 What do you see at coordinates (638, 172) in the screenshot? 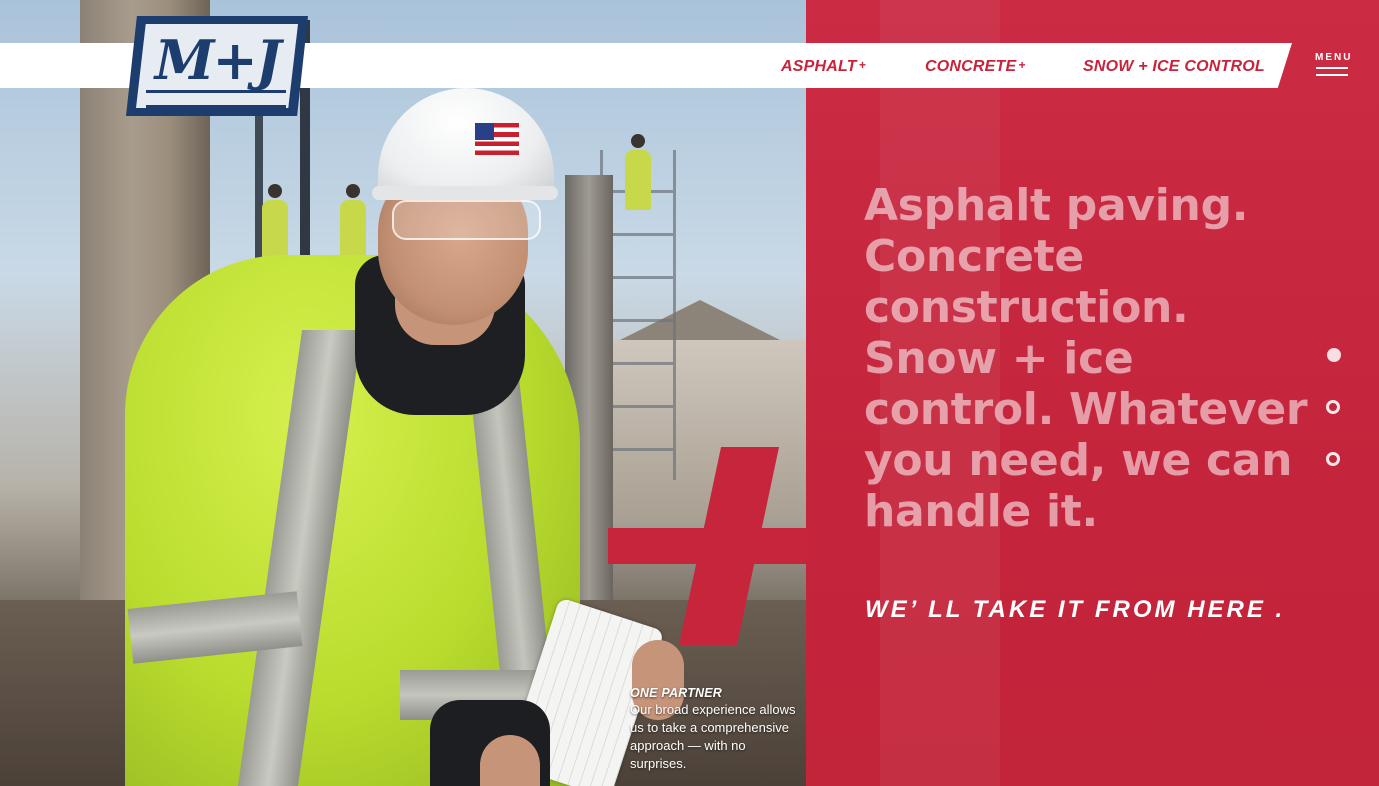
I see `background-worker` at bounding box center [638, 172].